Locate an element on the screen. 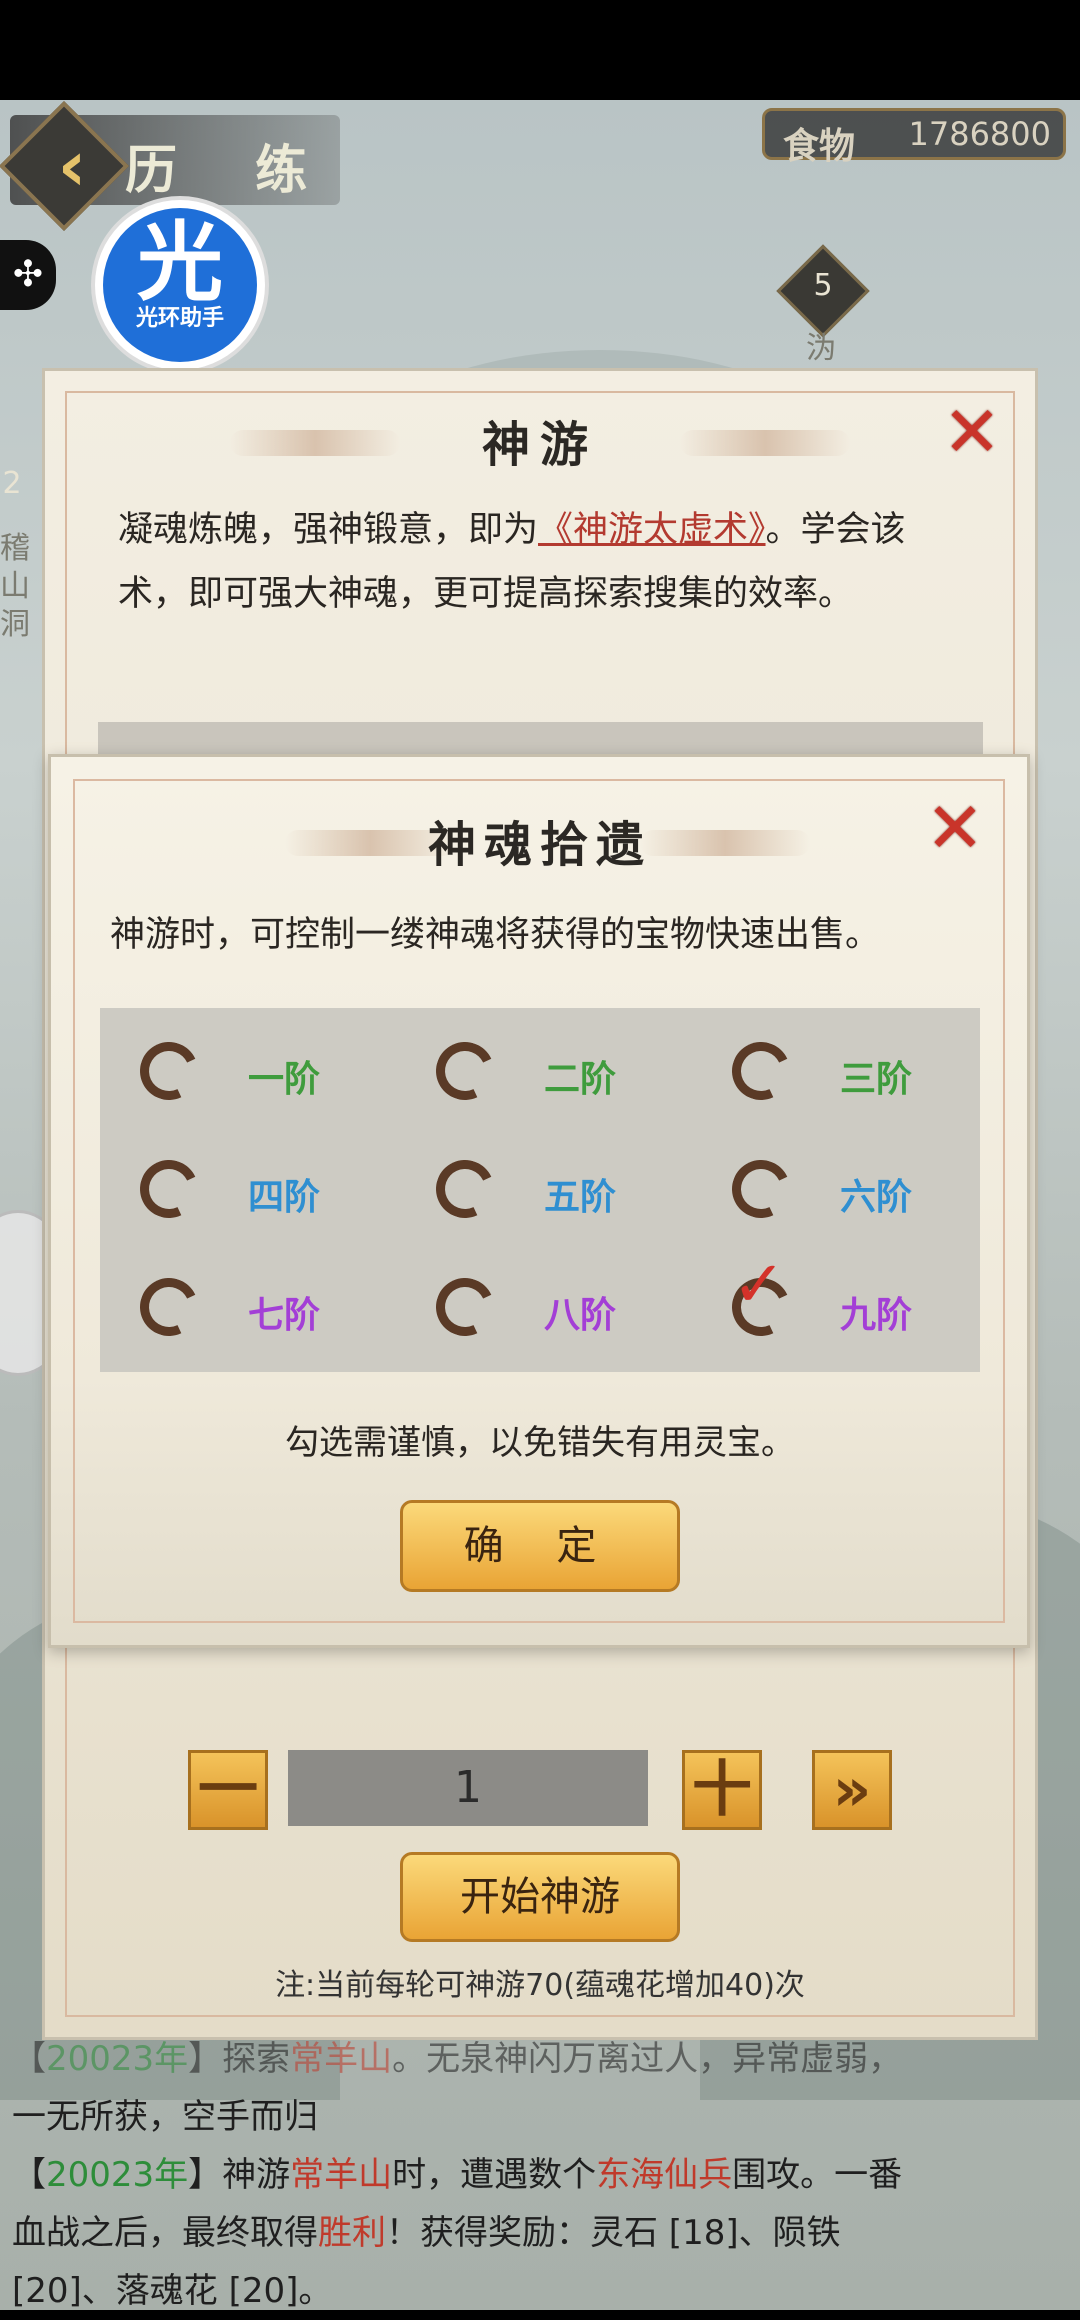  confirm-button: 确 定 is located at coordinates (540, 1546).